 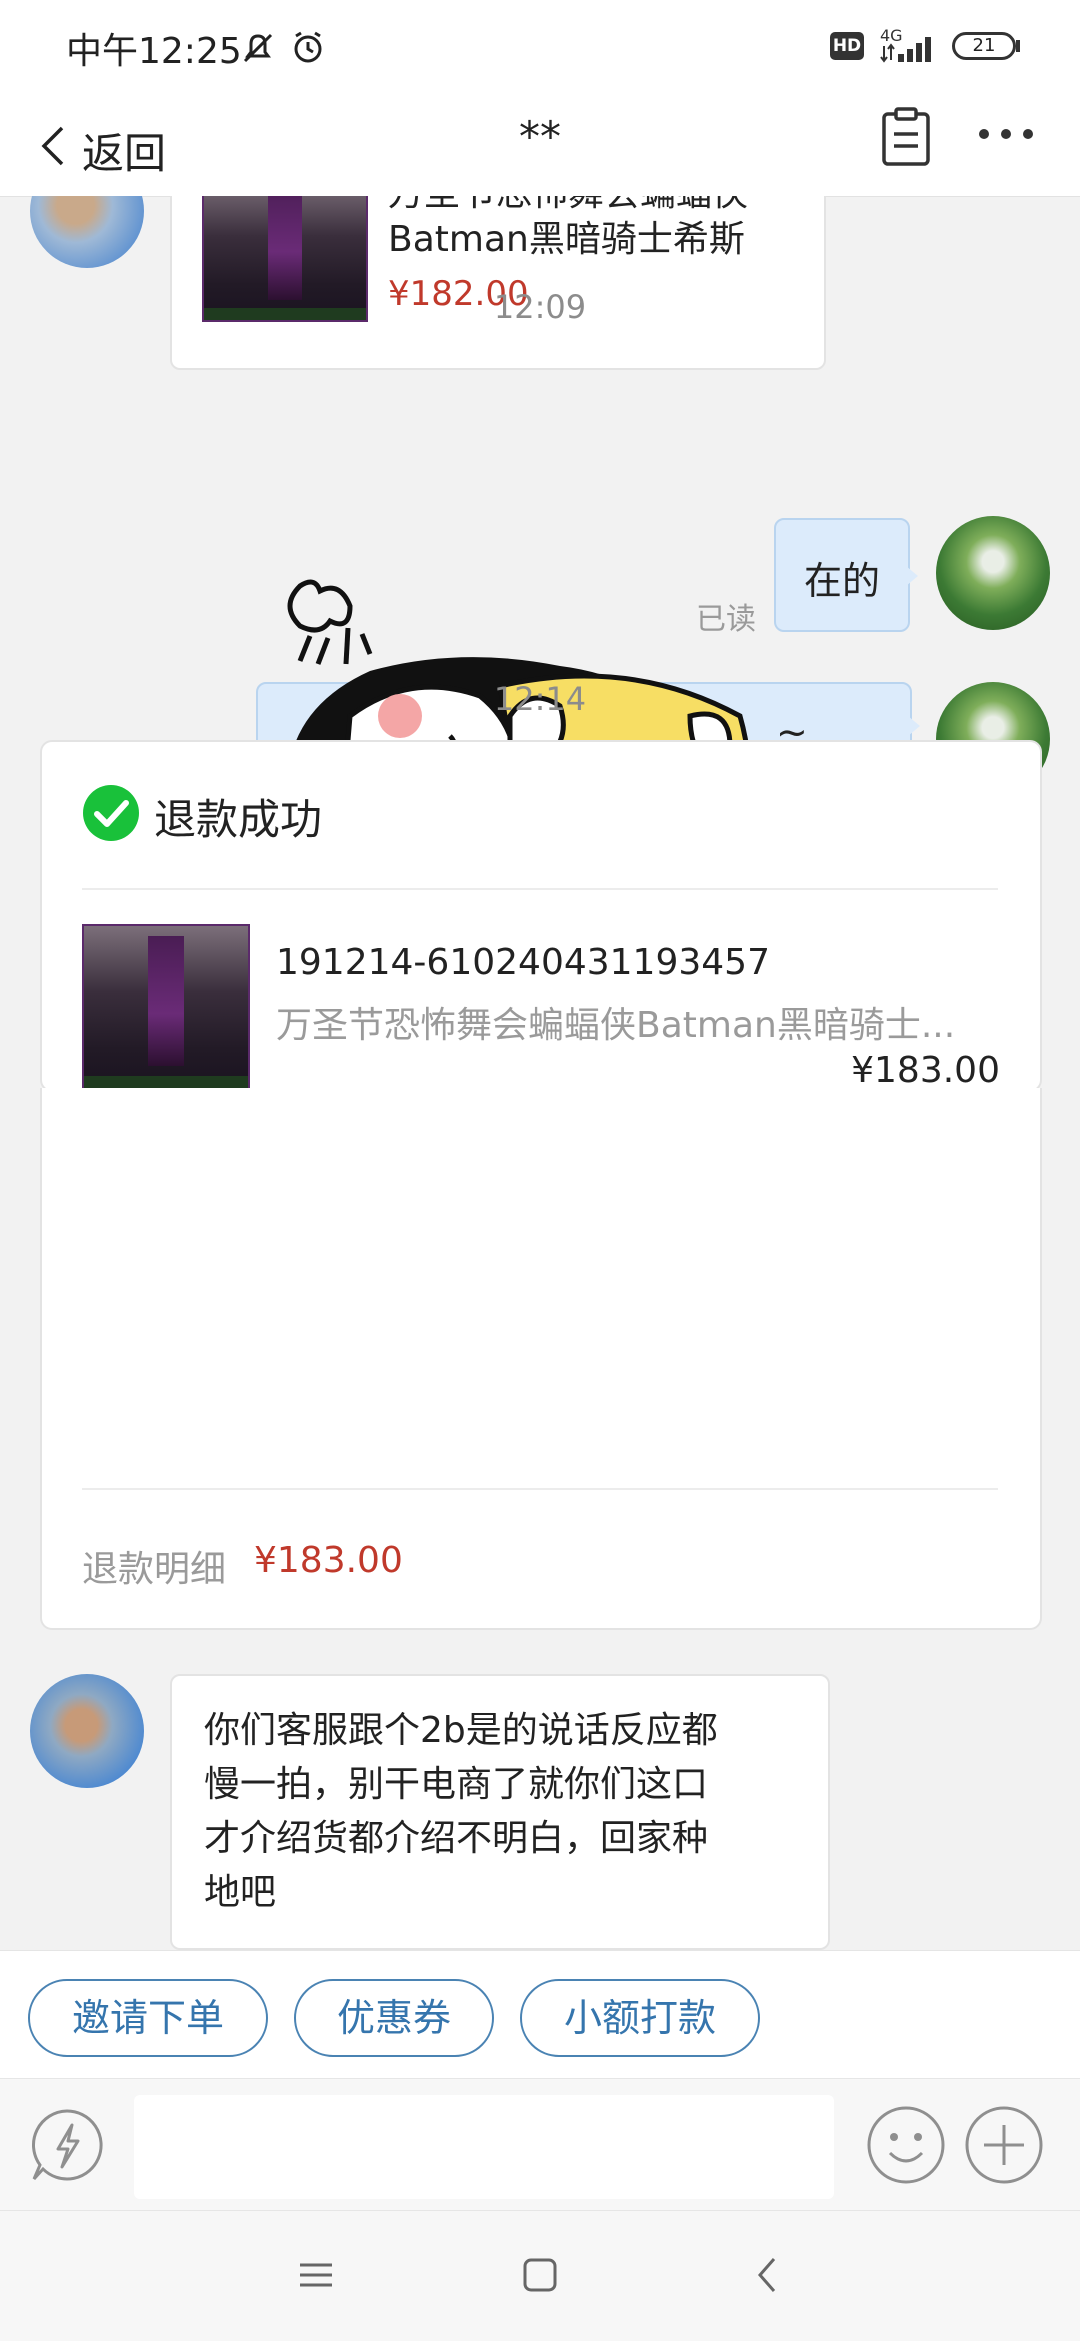 I want to click on message-line: 慢一拍，别干电商了就你们这口, so click(x=456, y=1784).